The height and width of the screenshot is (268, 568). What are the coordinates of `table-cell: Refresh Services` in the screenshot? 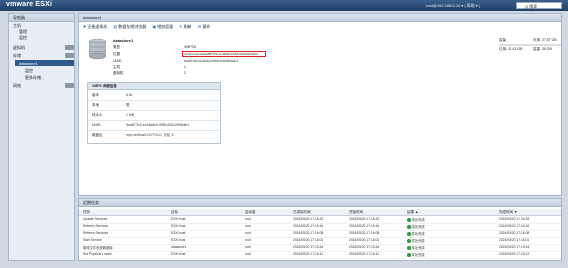 It's located at (96, 226).